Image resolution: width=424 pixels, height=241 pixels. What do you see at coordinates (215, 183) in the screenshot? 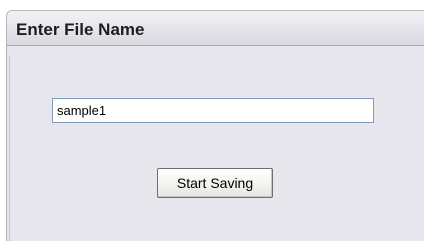
I see `start-saving-button: Start Saving` at bounding box center [215, 183].